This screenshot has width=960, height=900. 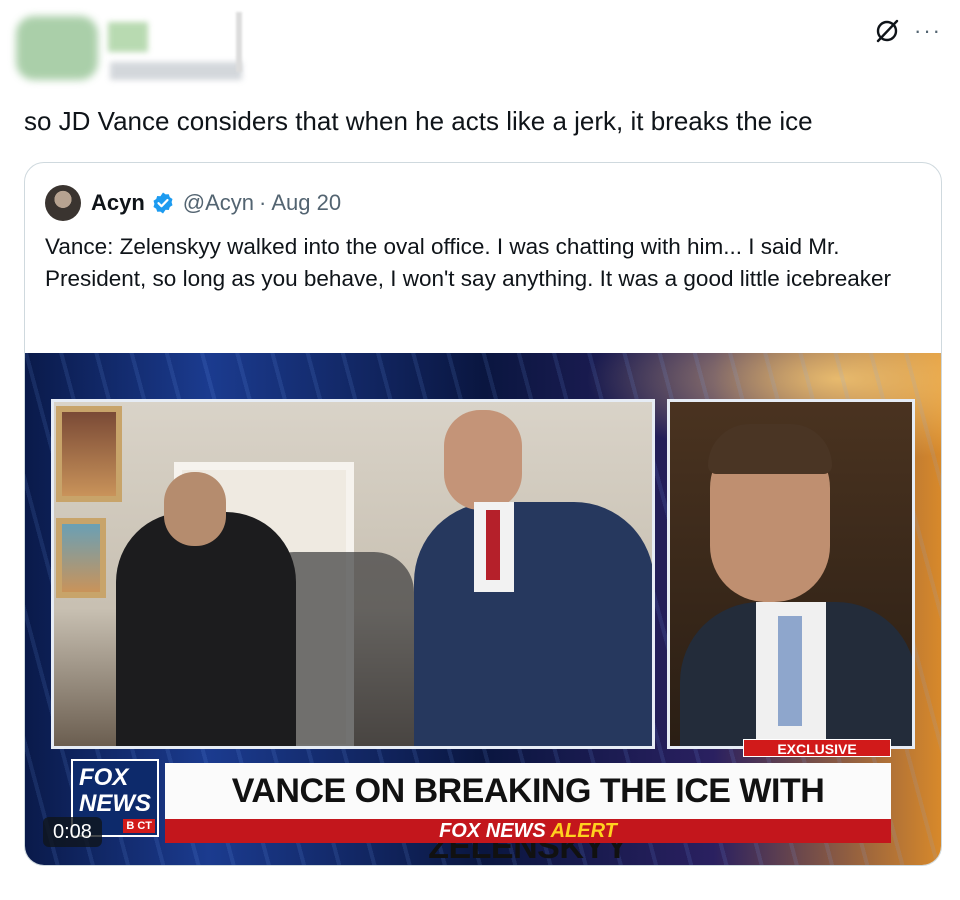 I want to click on verified-badge-icon, so click(x=163, y=203).